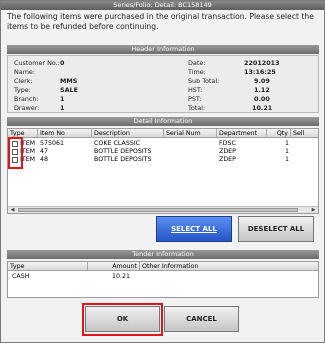  I want to click on detail-horizontal-scrollbar: ◀ ▶, so click(163, 209).